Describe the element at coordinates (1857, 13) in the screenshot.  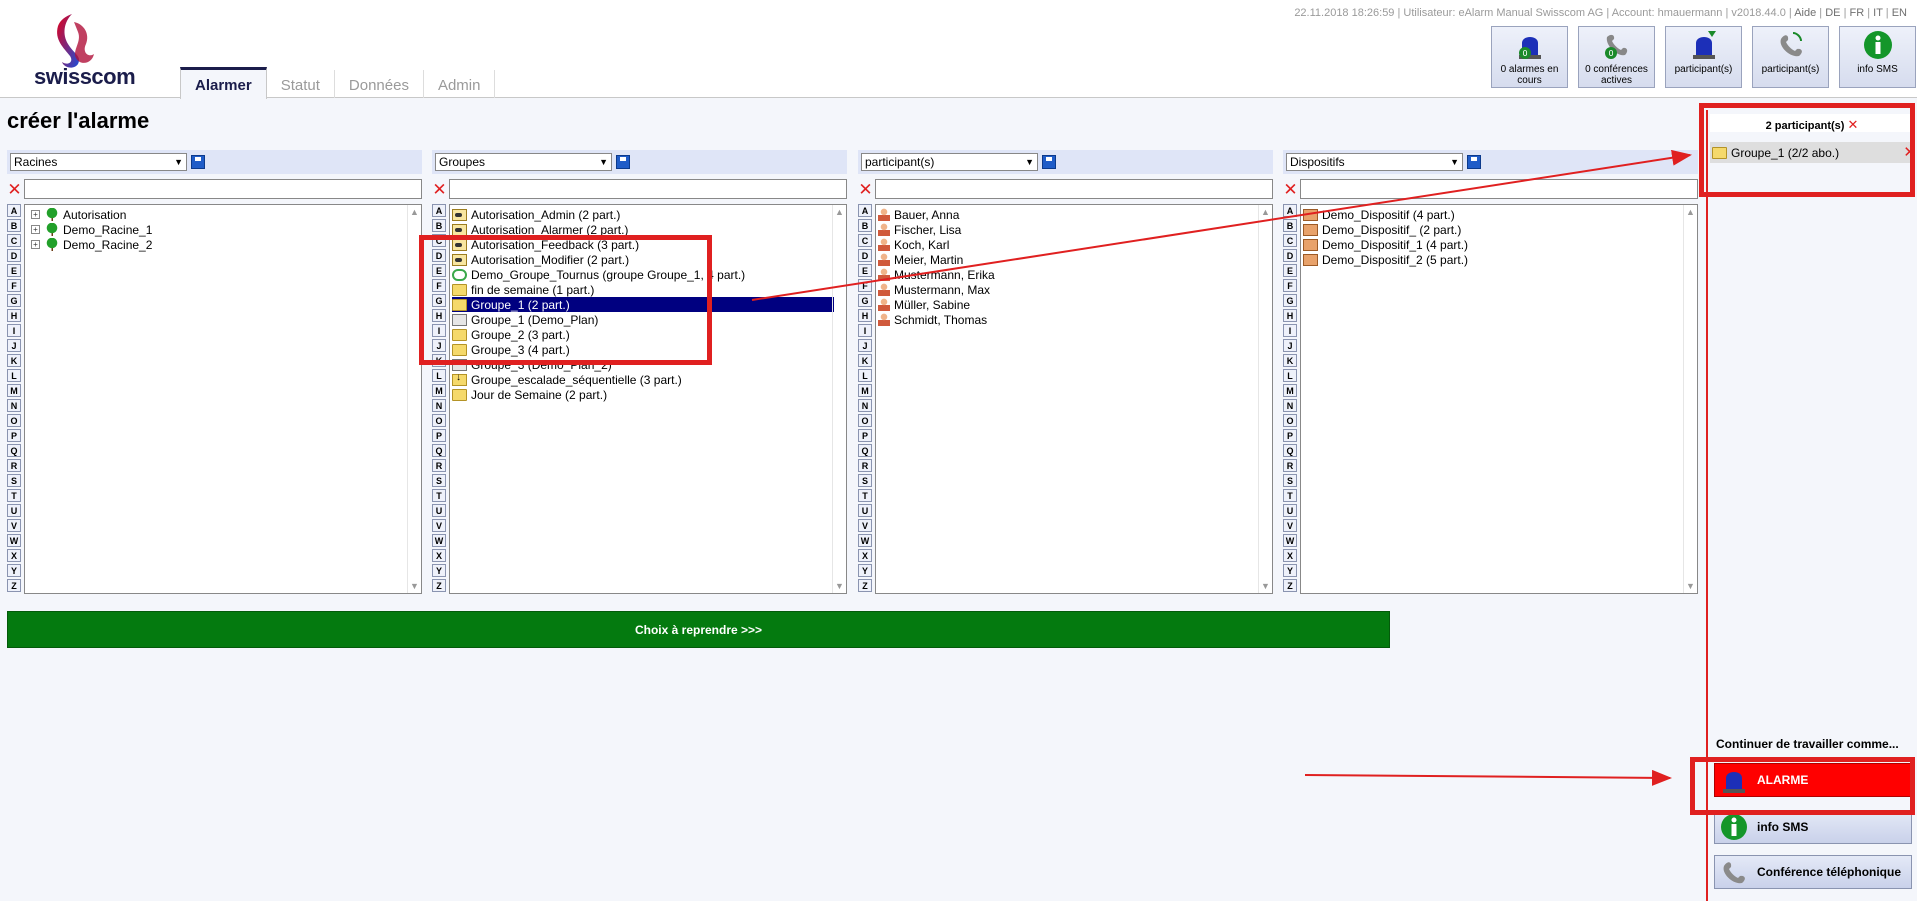
I see `lang-fr-link: FR` at that location.